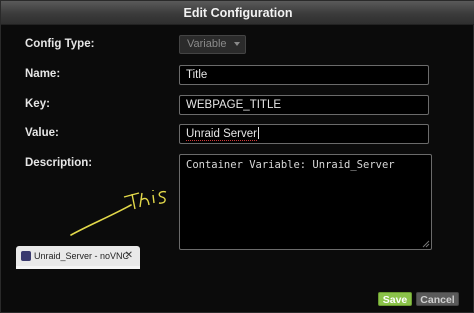  What do you see at coordinates (304, 134) in the screenshot?
I see `value-field: Unraid Server` at bounding box center [304, 134].